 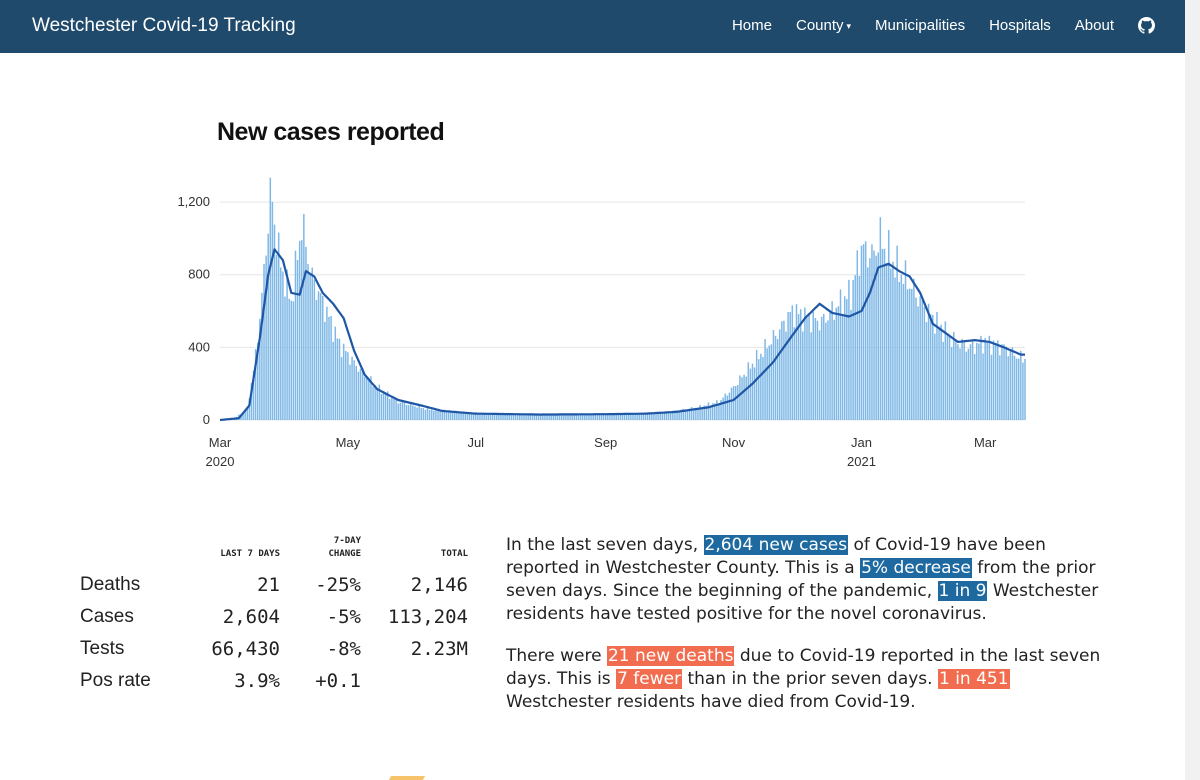 I want to click on nav-municipalities: Municipalities, so click(x=920, y=25).